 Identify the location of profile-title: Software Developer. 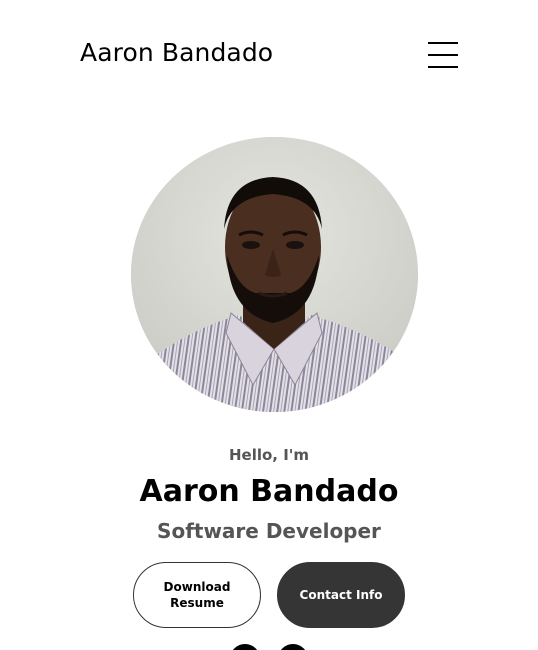
(269, 531).